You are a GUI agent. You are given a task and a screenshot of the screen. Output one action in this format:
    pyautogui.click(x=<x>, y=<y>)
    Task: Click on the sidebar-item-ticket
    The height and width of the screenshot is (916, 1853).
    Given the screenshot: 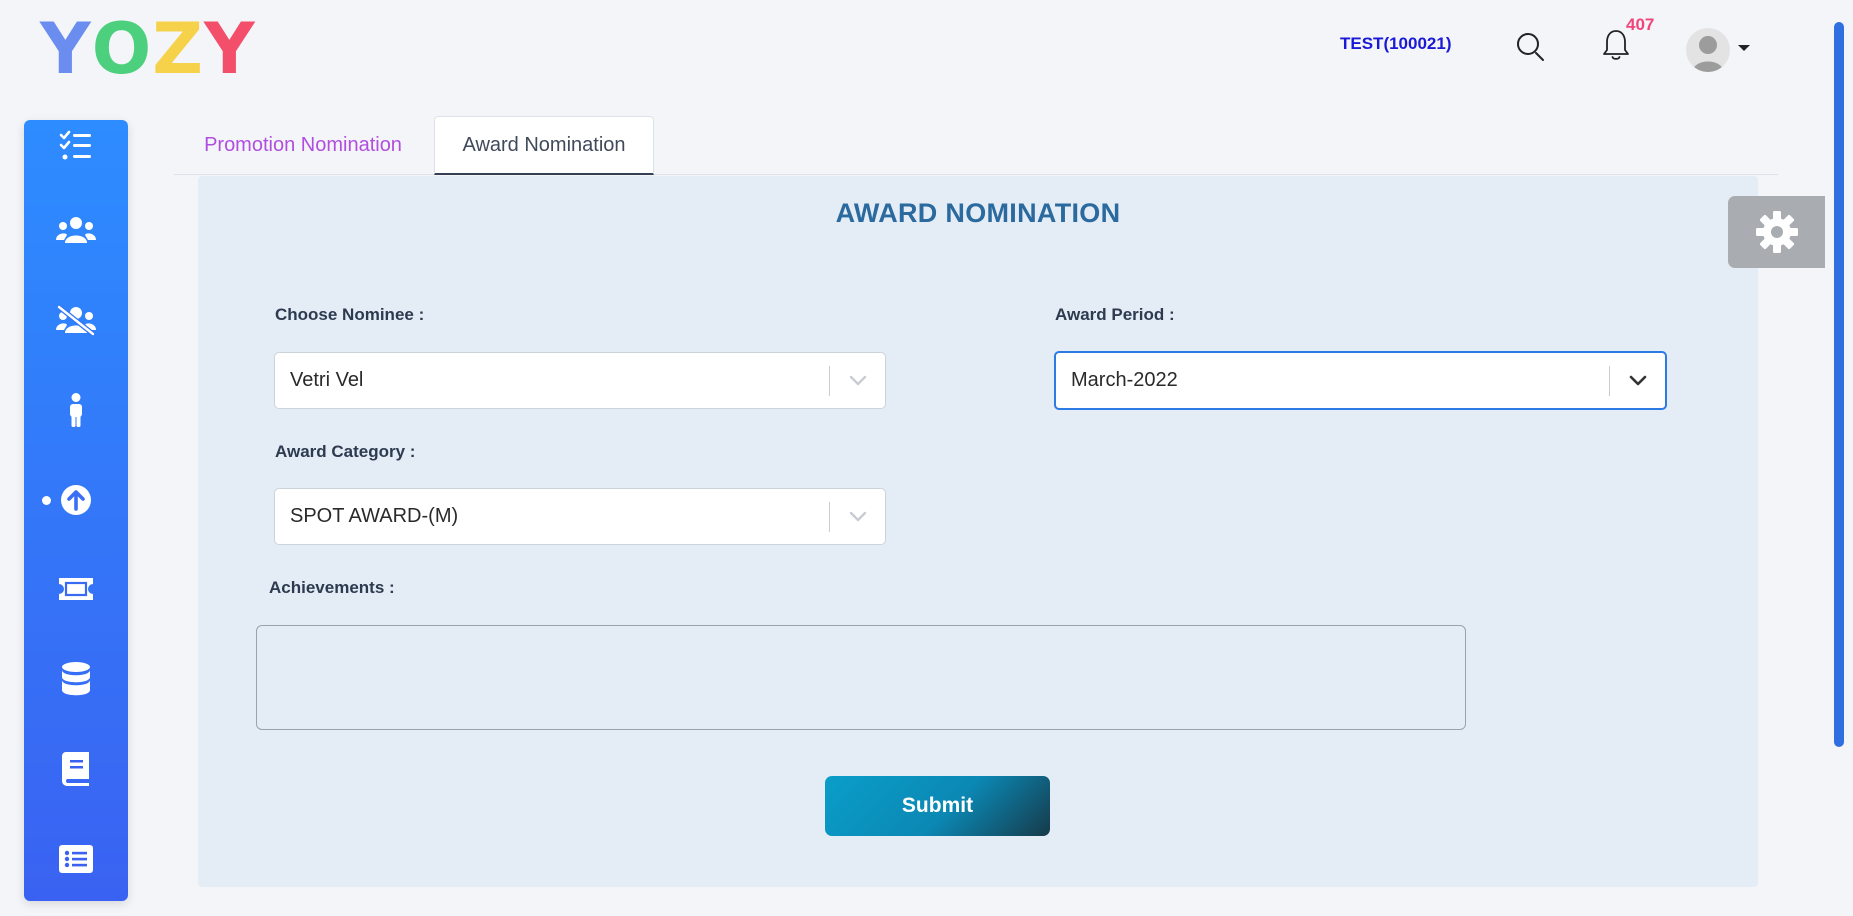 What is the action you would take?
    pyautogui.click(x=76, y=589)
    